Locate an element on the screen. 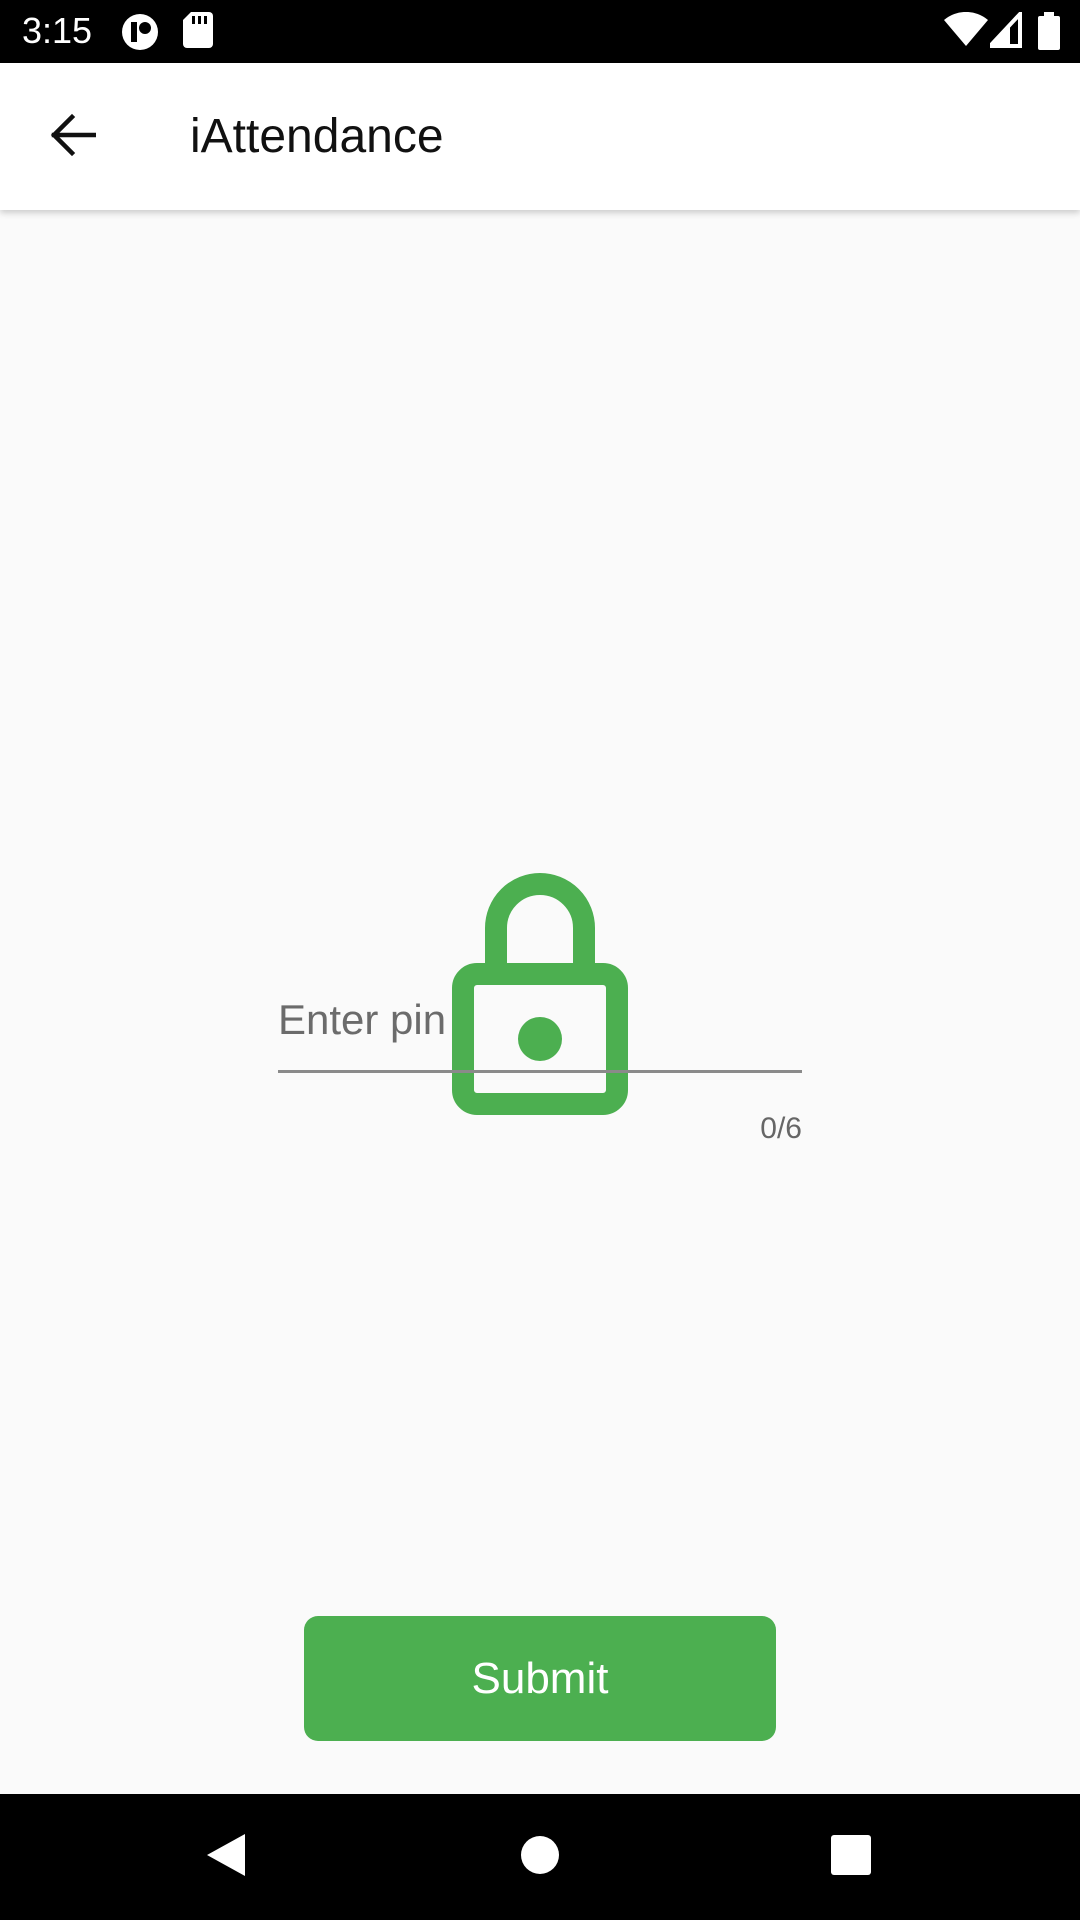 This screenshot has width=1080, height=1920. back-button is located at coordinates (72, 137).